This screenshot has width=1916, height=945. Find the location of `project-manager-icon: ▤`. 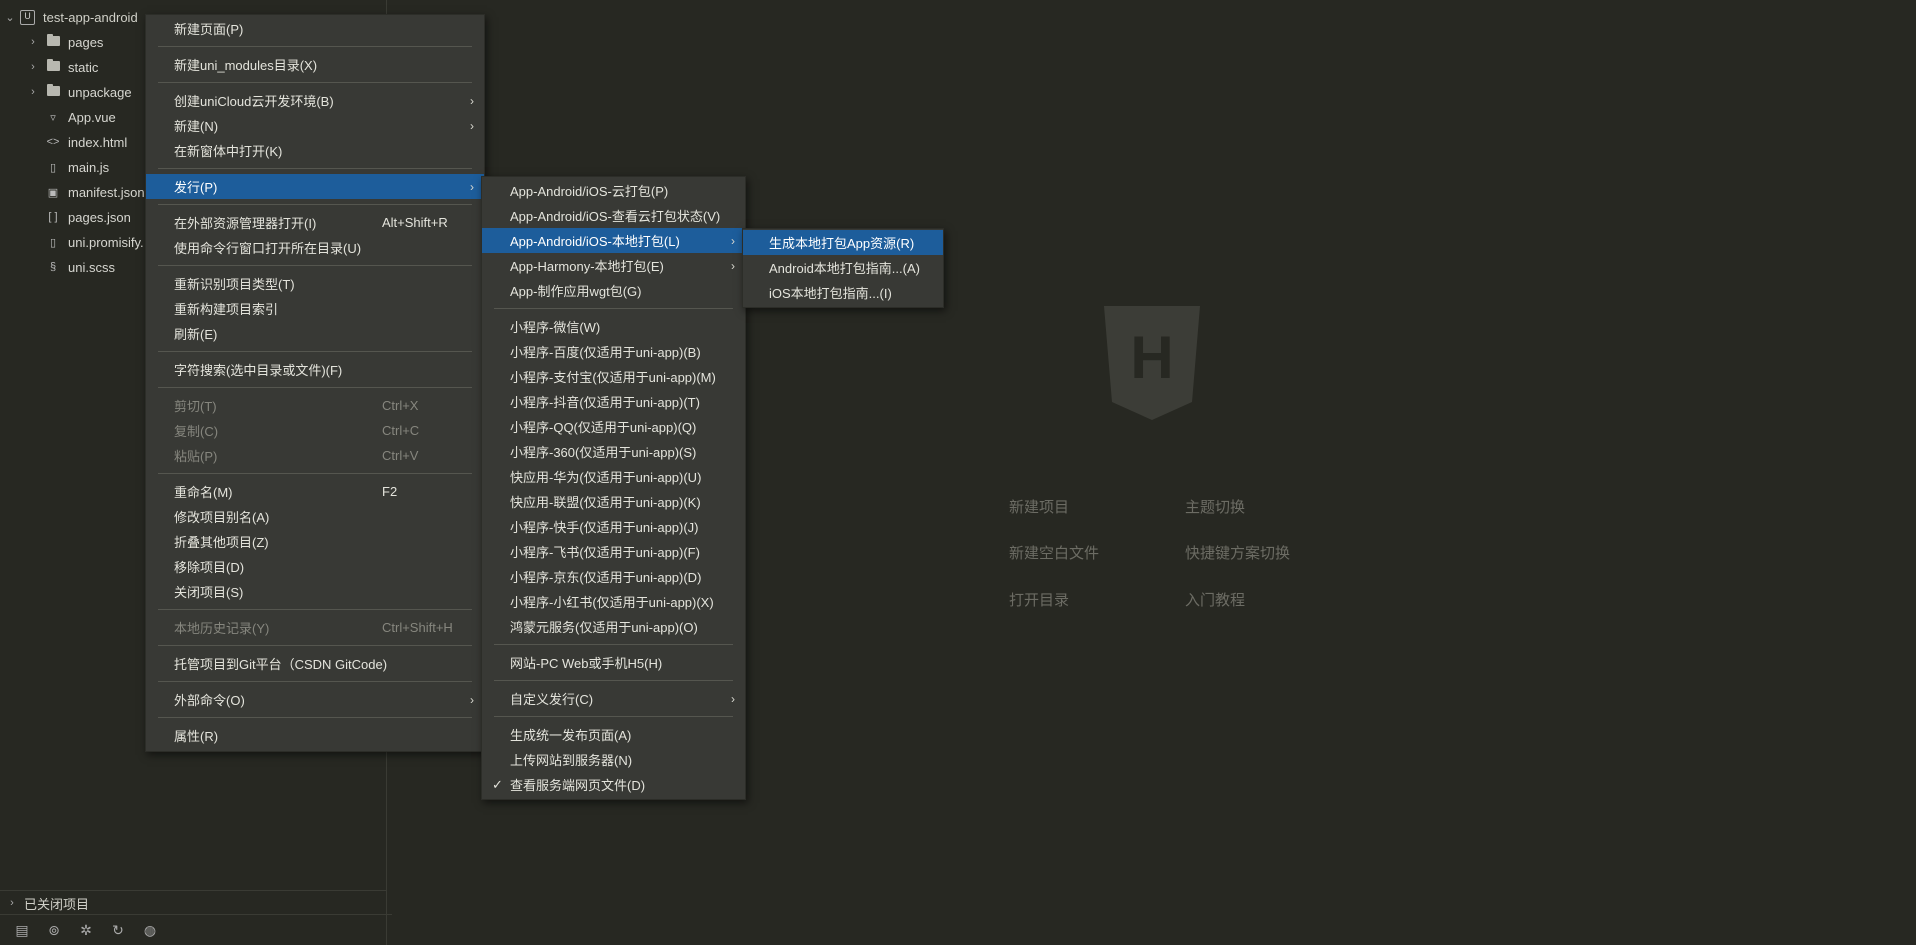

project-manager-icon: ▤ is located at coordinates (22, 930).